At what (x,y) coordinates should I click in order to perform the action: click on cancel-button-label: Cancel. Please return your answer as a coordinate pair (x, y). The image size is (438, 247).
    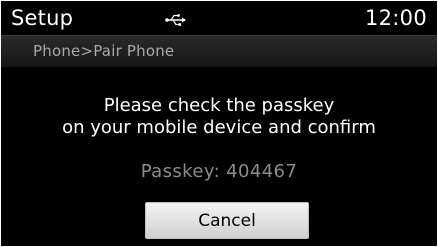
    Looking at the image, I should click on (227, 220).